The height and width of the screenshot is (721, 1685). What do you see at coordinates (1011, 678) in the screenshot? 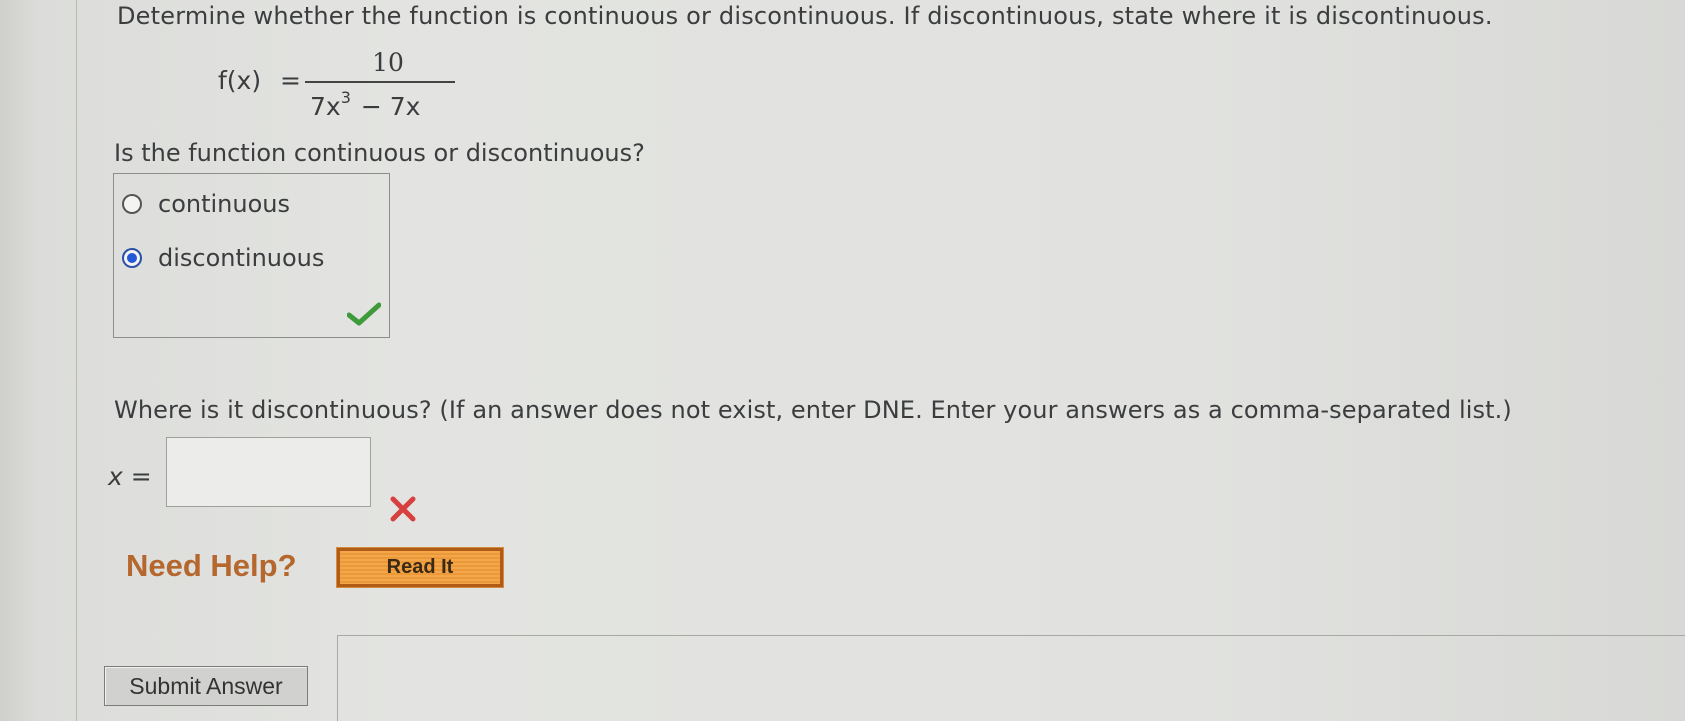
I see `lower-panel` at bounding box center [1011, 678].